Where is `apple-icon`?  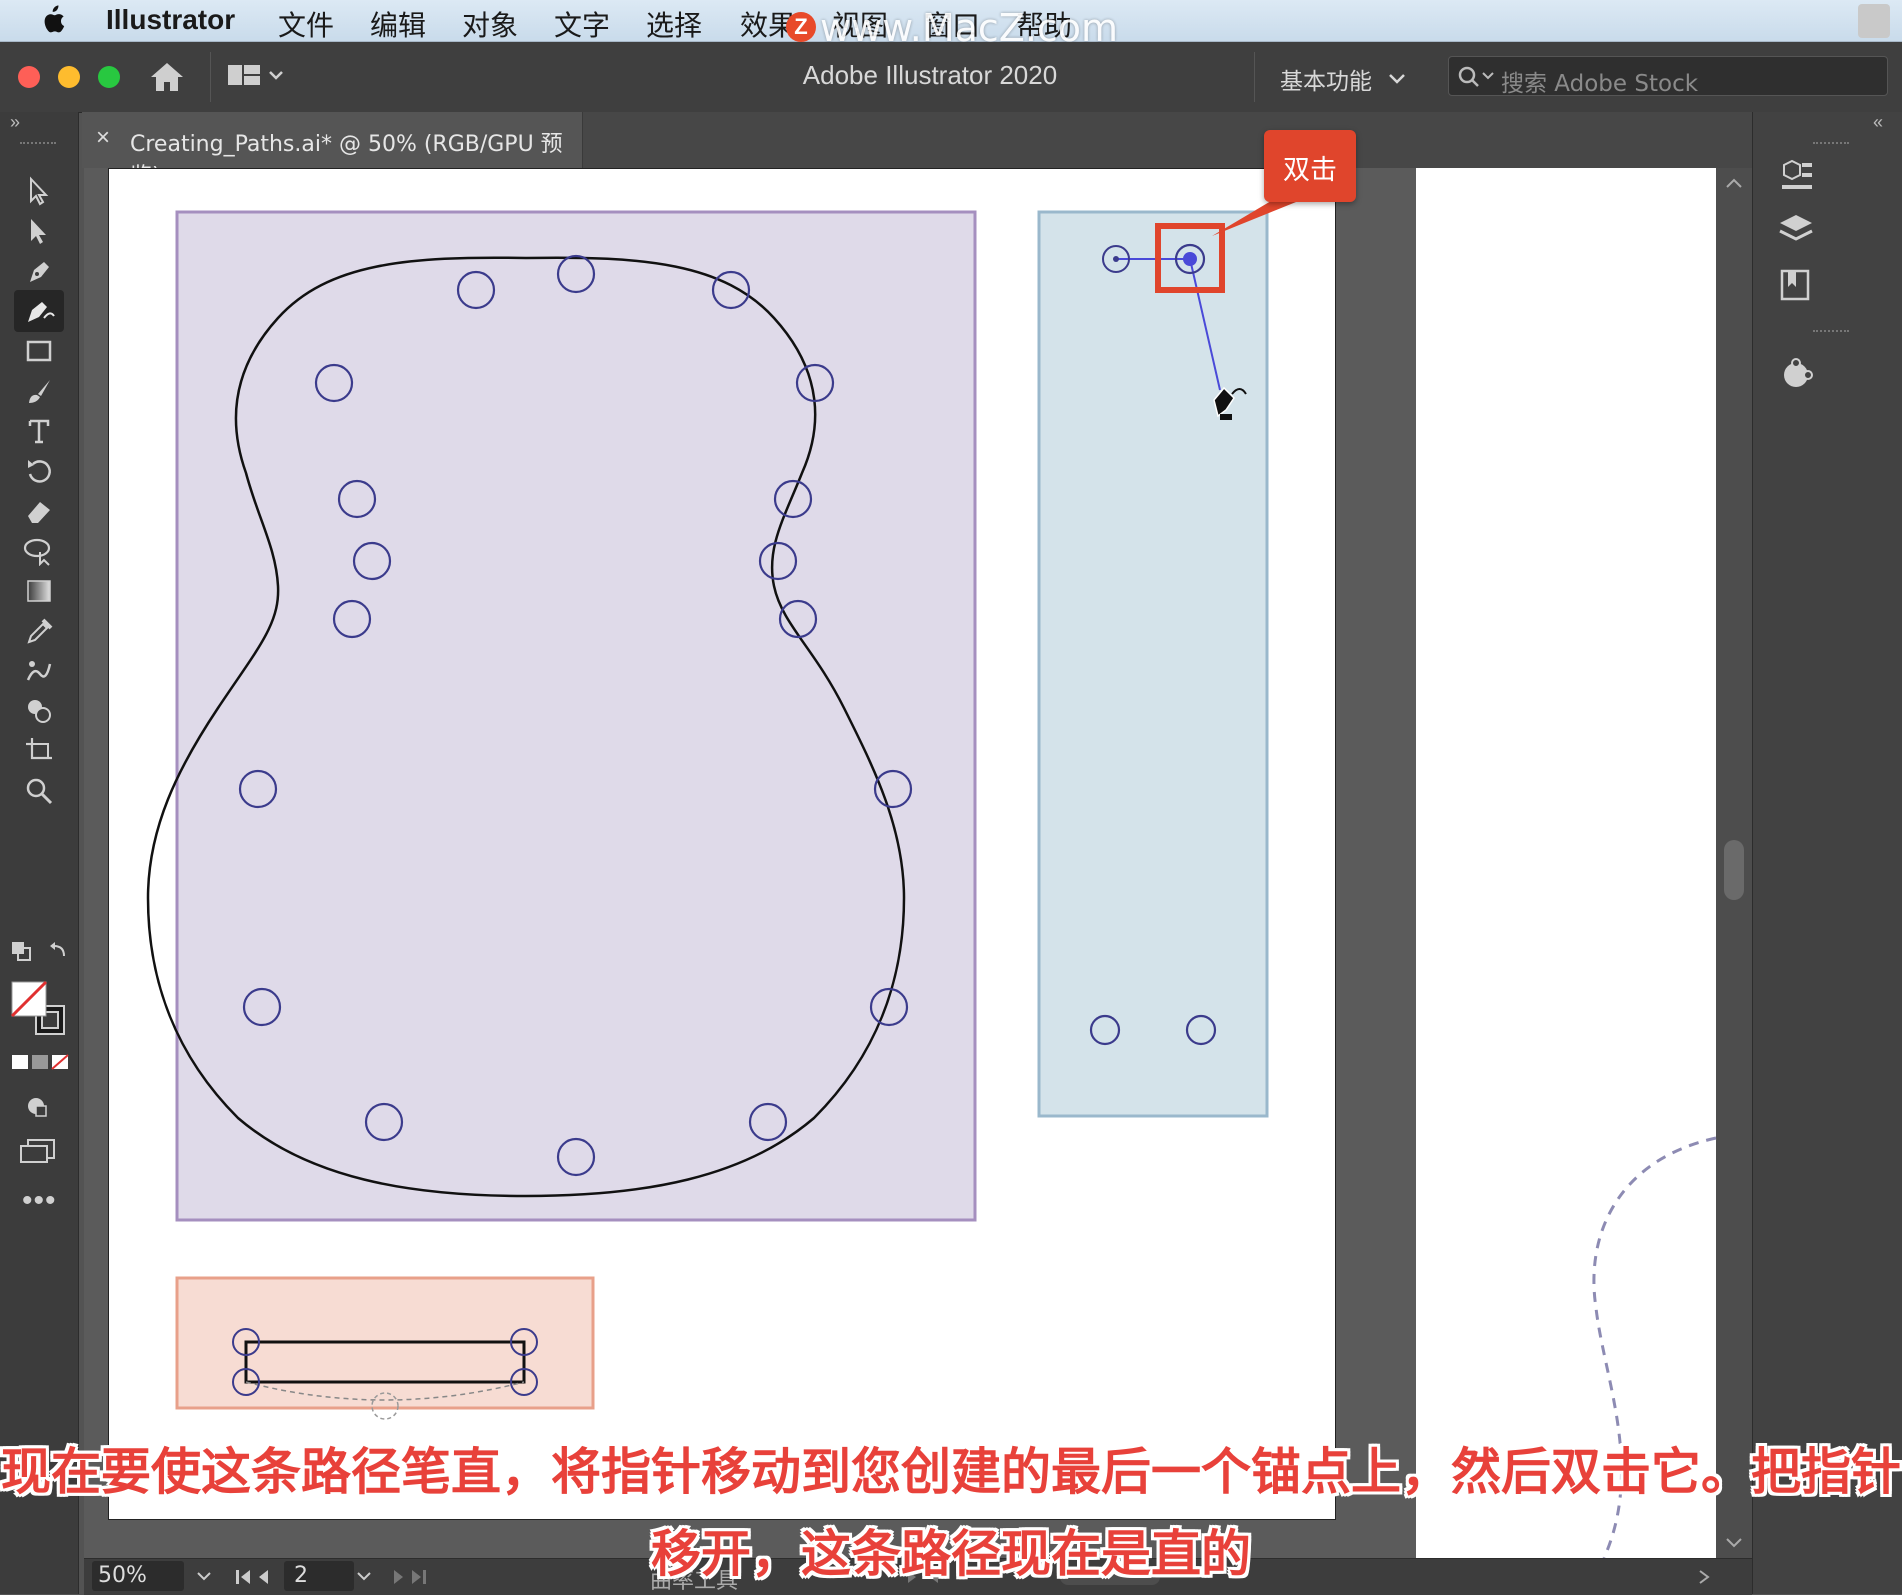
apple-icon is located at coordinates (52, 20).